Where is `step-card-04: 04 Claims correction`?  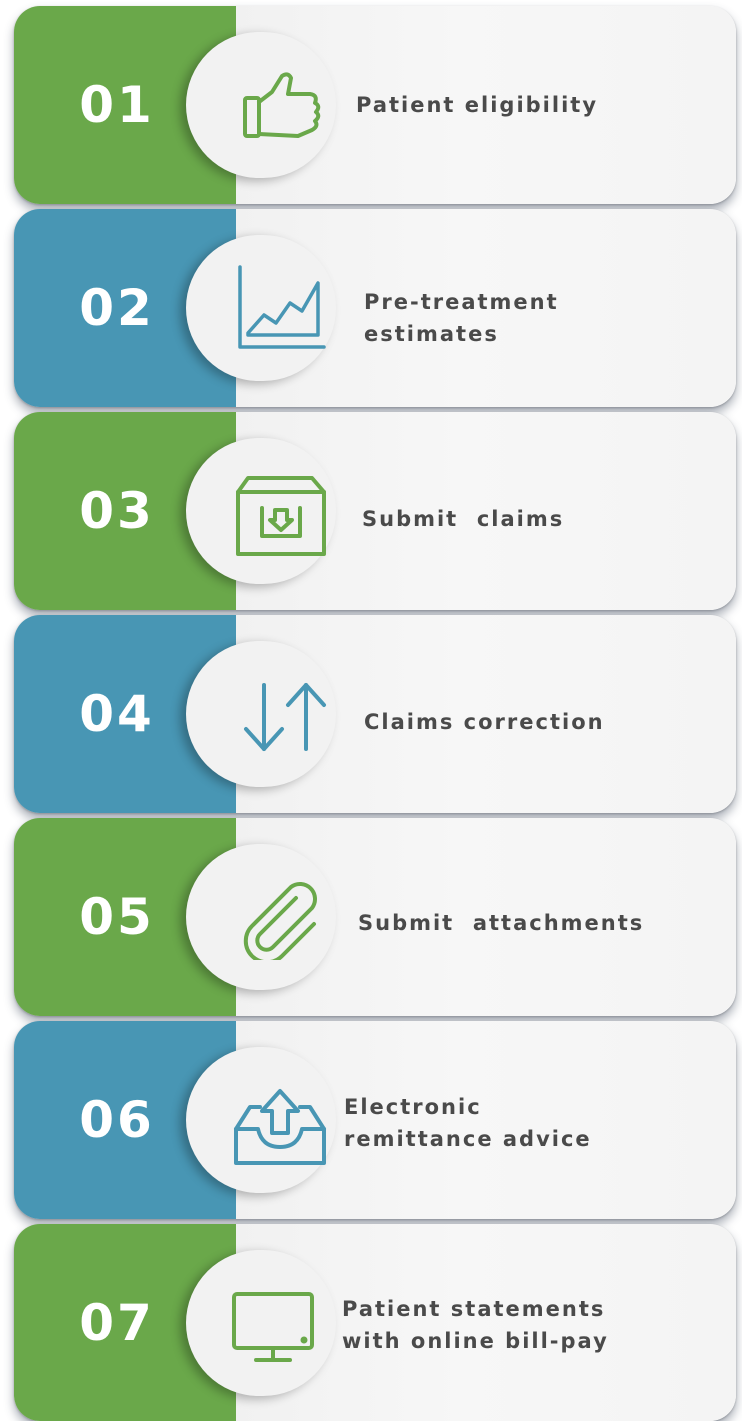
step-card-04: 04 Claims correction is located at coordinates (375, 714).